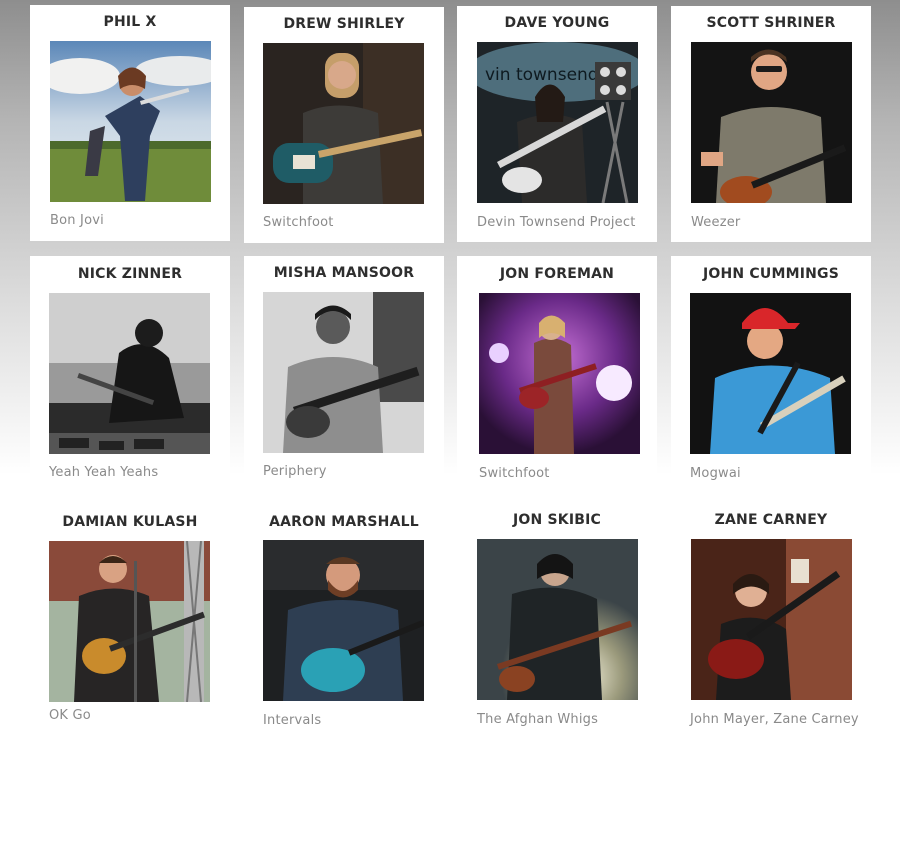 This screenshot has width=900, height=844. Describe the element at coordinates (344, 24) in the screenshot. I see `musician-name: DREW SHIRLEY` at that location.